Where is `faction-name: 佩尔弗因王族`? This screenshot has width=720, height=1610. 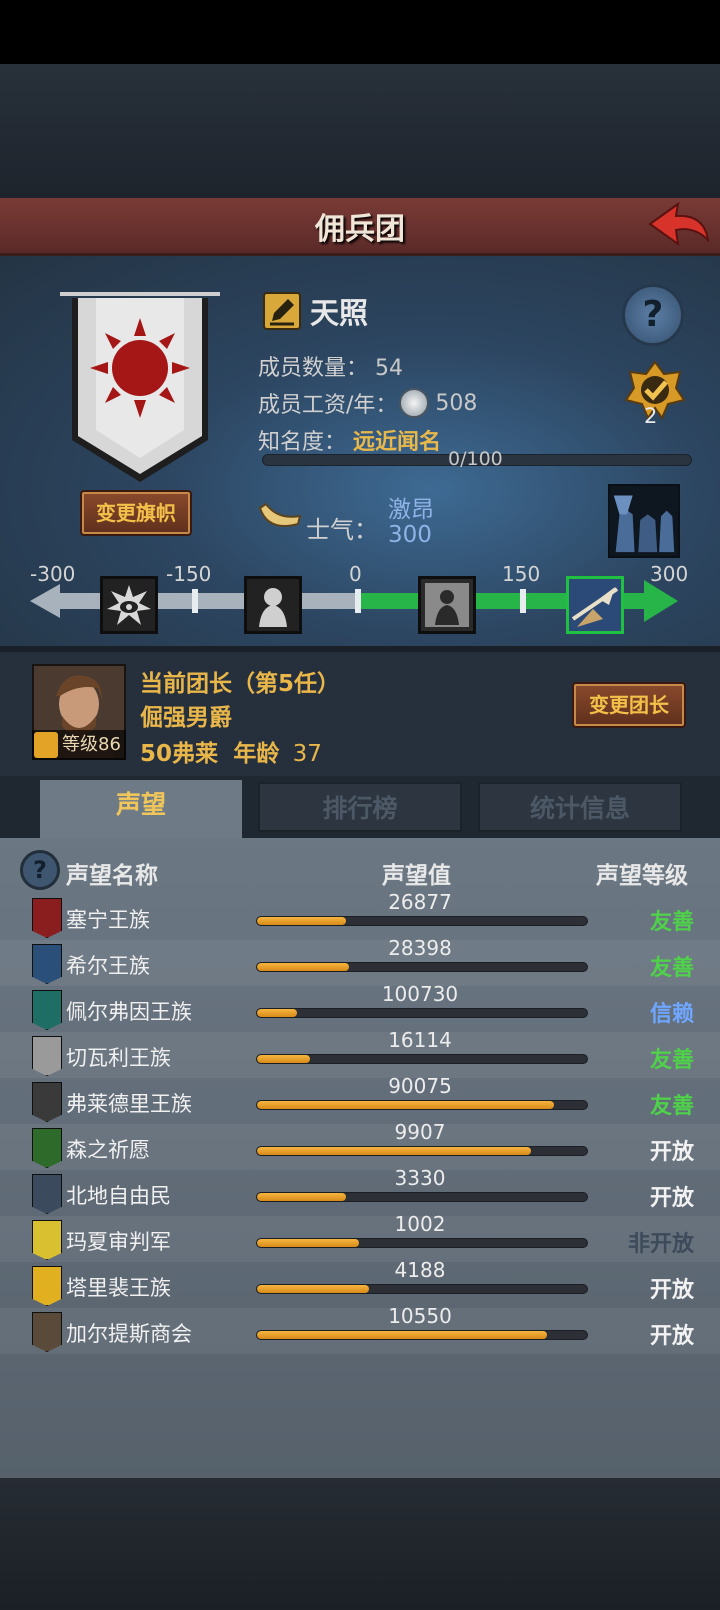
faction-name: 佩尔弗因王族 is located at coordinates (129, 1012).